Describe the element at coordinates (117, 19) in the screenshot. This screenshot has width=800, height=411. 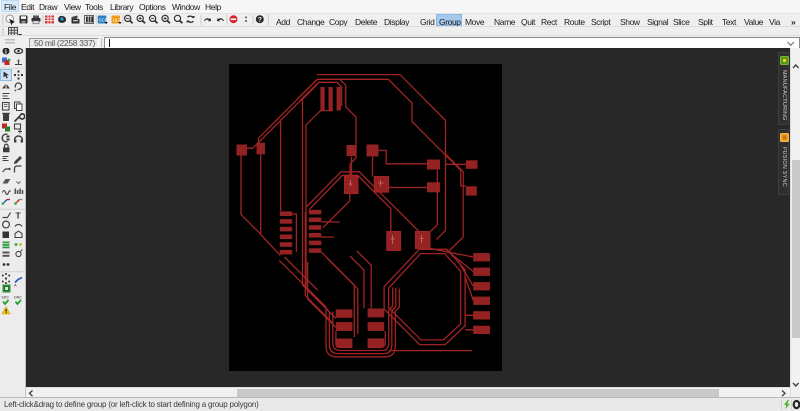
I see `svg-text: ULP` at that location.